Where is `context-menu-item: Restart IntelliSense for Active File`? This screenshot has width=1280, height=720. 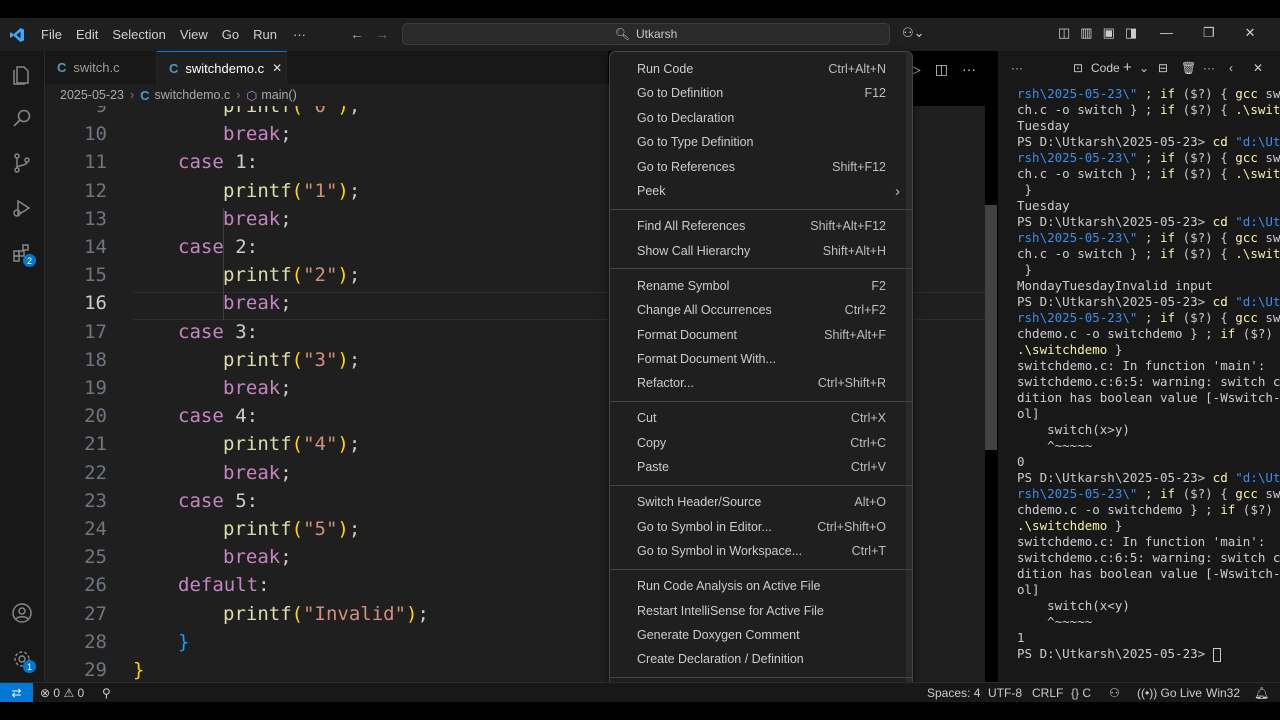
context-menu-item: Restart IntelliSense for Active File is located at coordinates (761, 611).